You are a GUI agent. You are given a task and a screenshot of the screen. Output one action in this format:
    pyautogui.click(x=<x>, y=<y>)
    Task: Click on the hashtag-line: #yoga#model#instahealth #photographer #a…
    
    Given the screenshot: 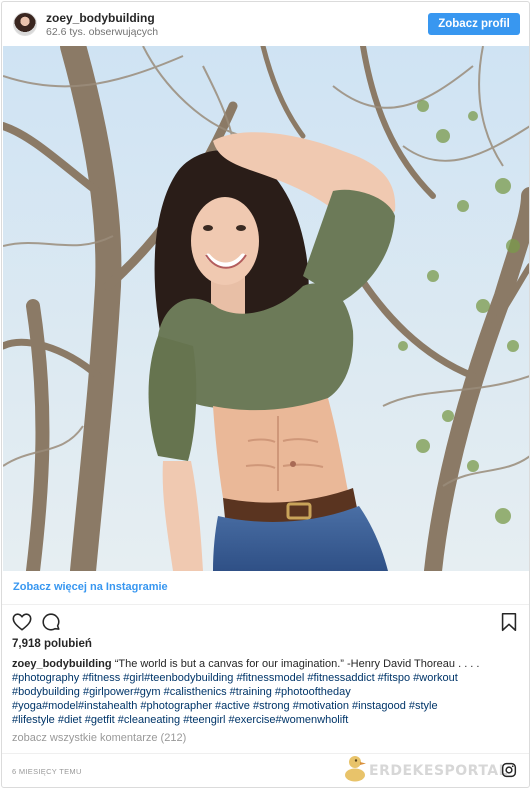 What is the action you would take?
    pyautogui.click(x=267, y=706)
    